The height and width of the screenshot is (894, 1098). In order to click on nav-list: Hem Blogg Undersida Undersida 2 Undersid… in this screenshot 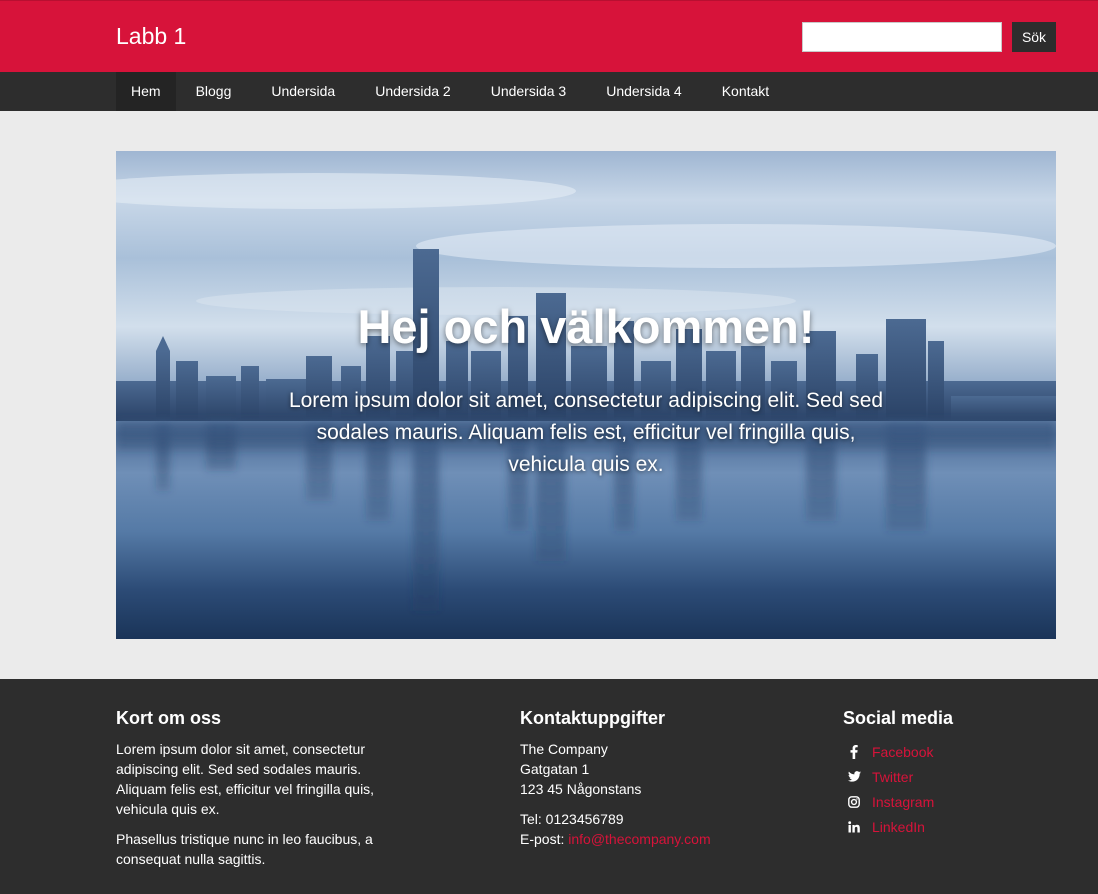, I will do `click(452, 91)`.